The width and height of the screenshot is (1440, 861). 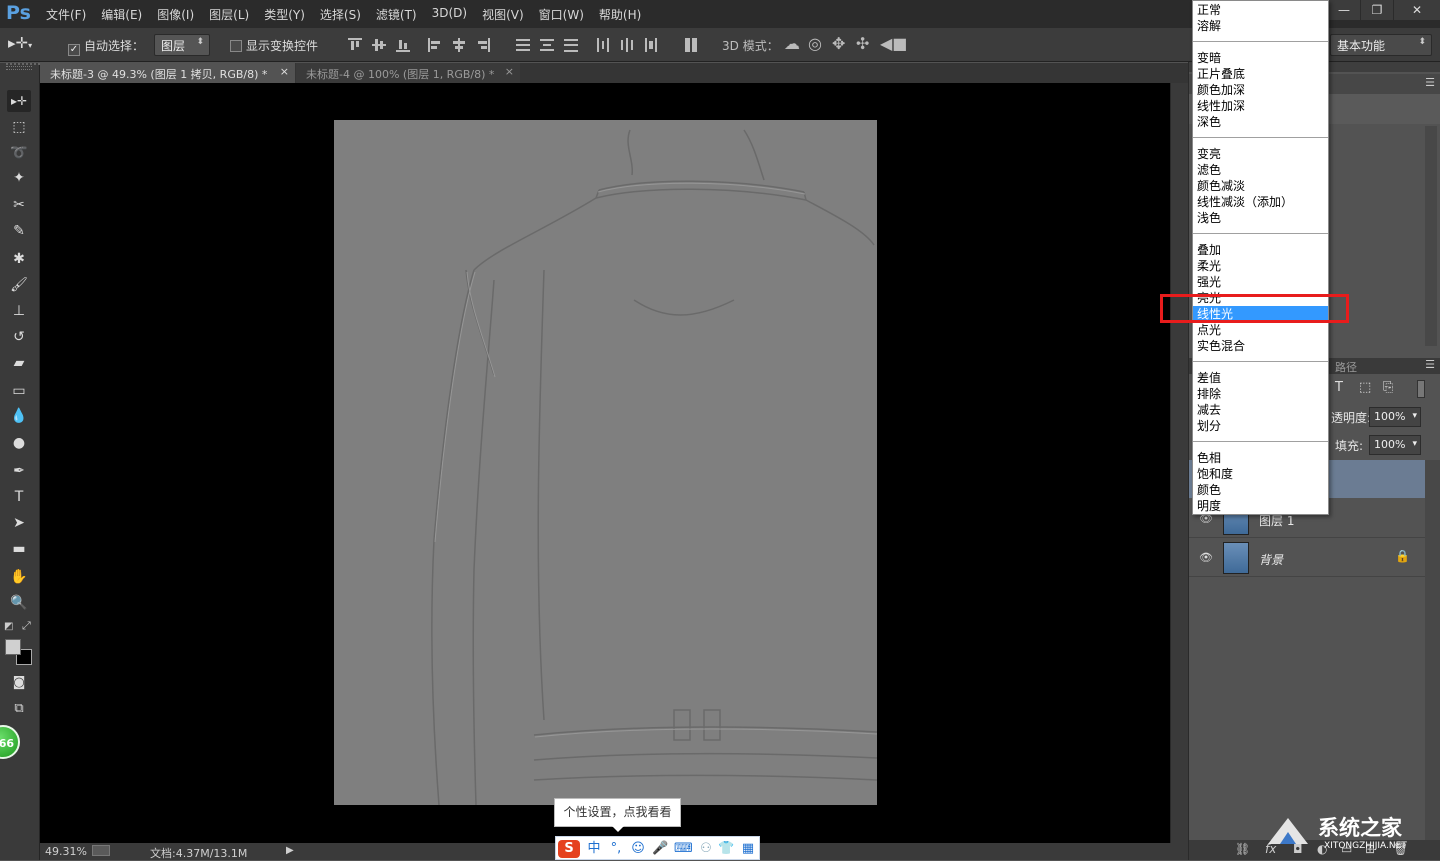 I want to click on eraser-tool-icon: ▰, so click(x=19, y=363).